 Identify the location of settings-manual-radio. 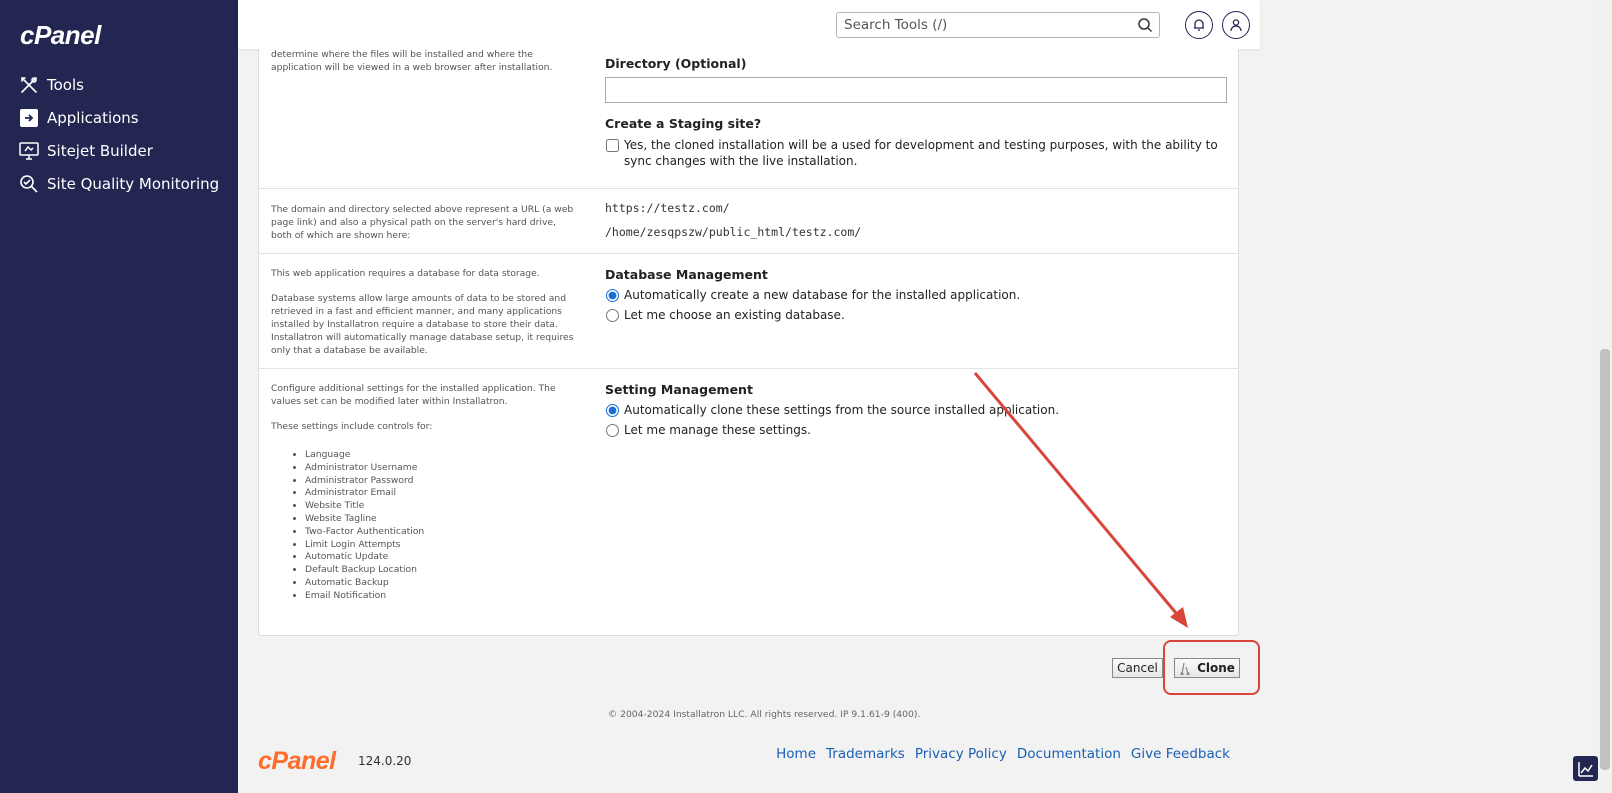
(612, 430).